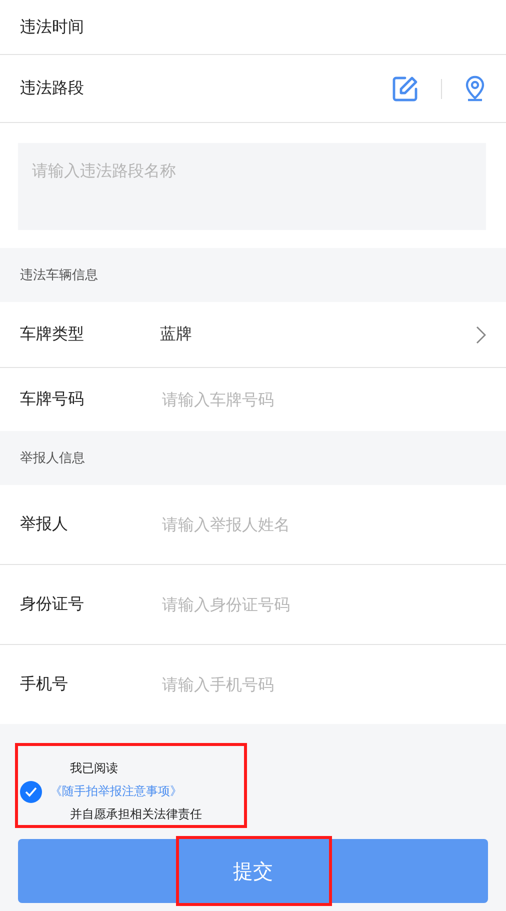 The image size is (506, 911). I want to click on agreement-checkbox, so click(31, 791).